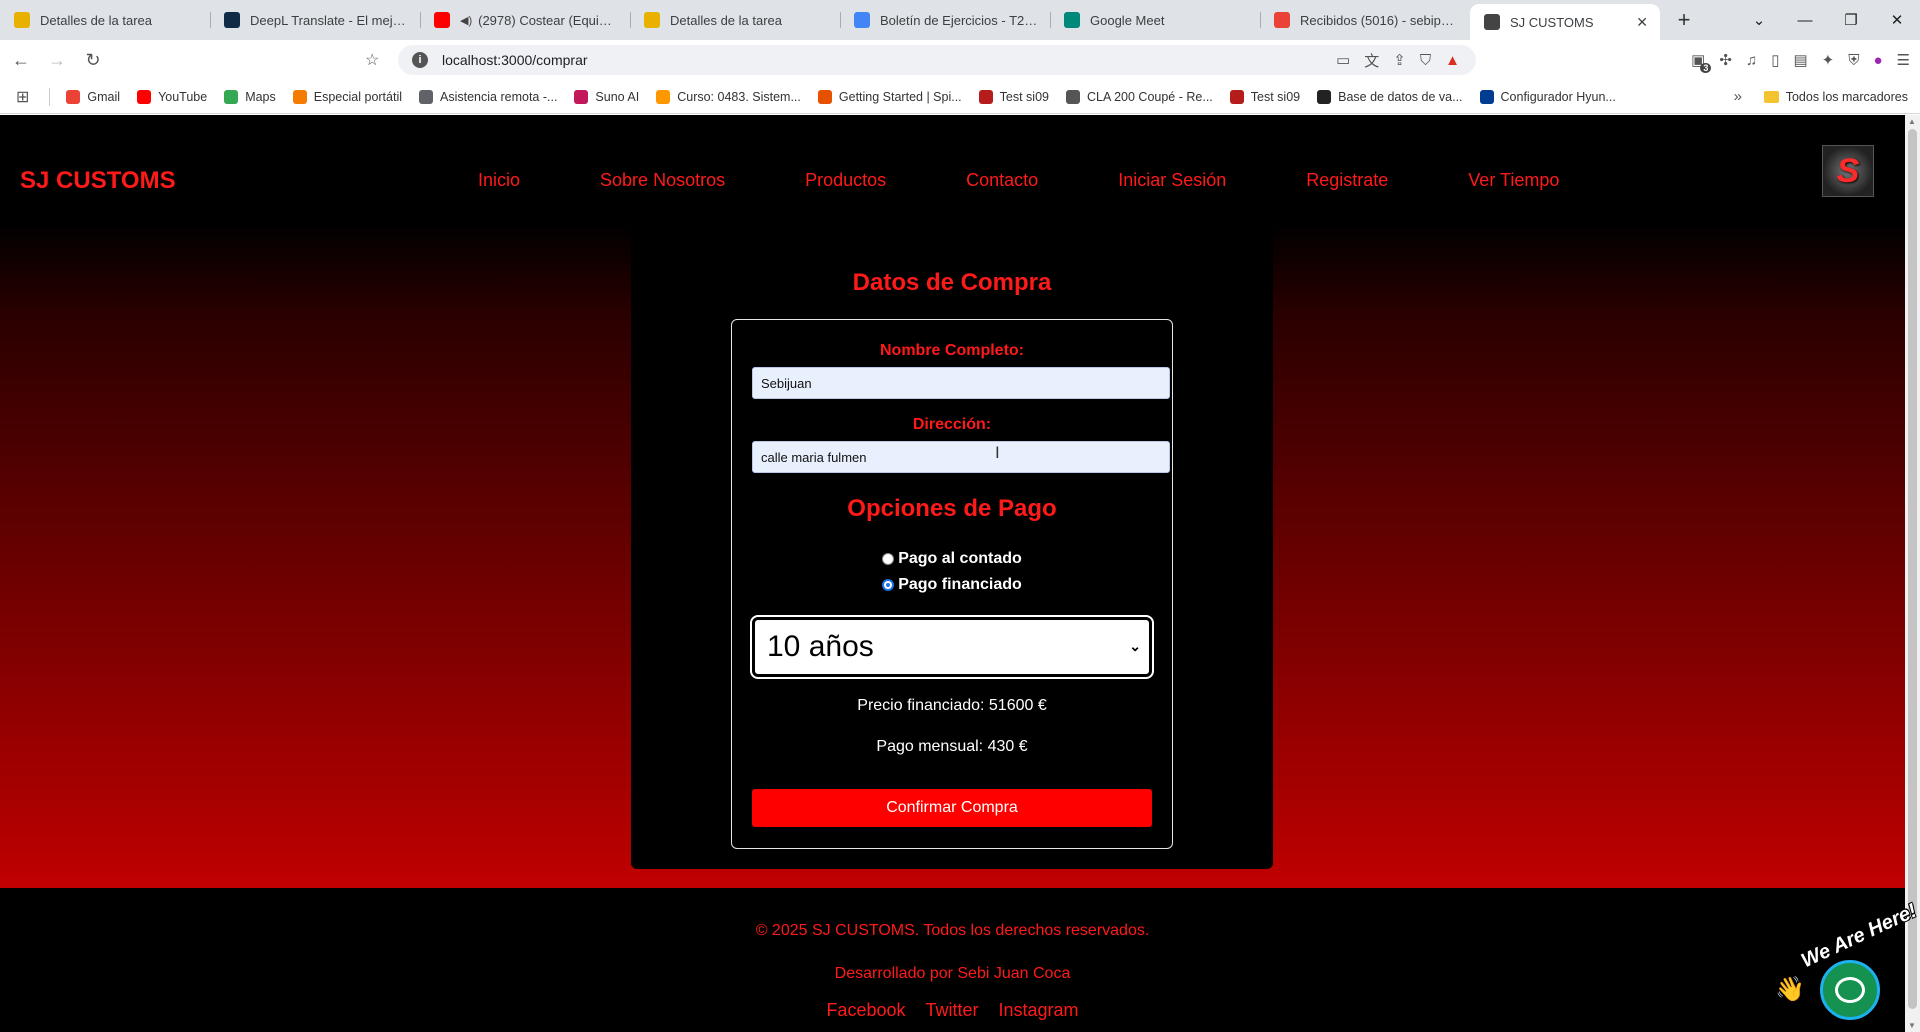 Image resolution: width=1920 pixels, height=1032 pixels. Describe the element at coordinates (1347, 180) in the screenshot. I see `nav-link-registrate: Registrate` at that location.